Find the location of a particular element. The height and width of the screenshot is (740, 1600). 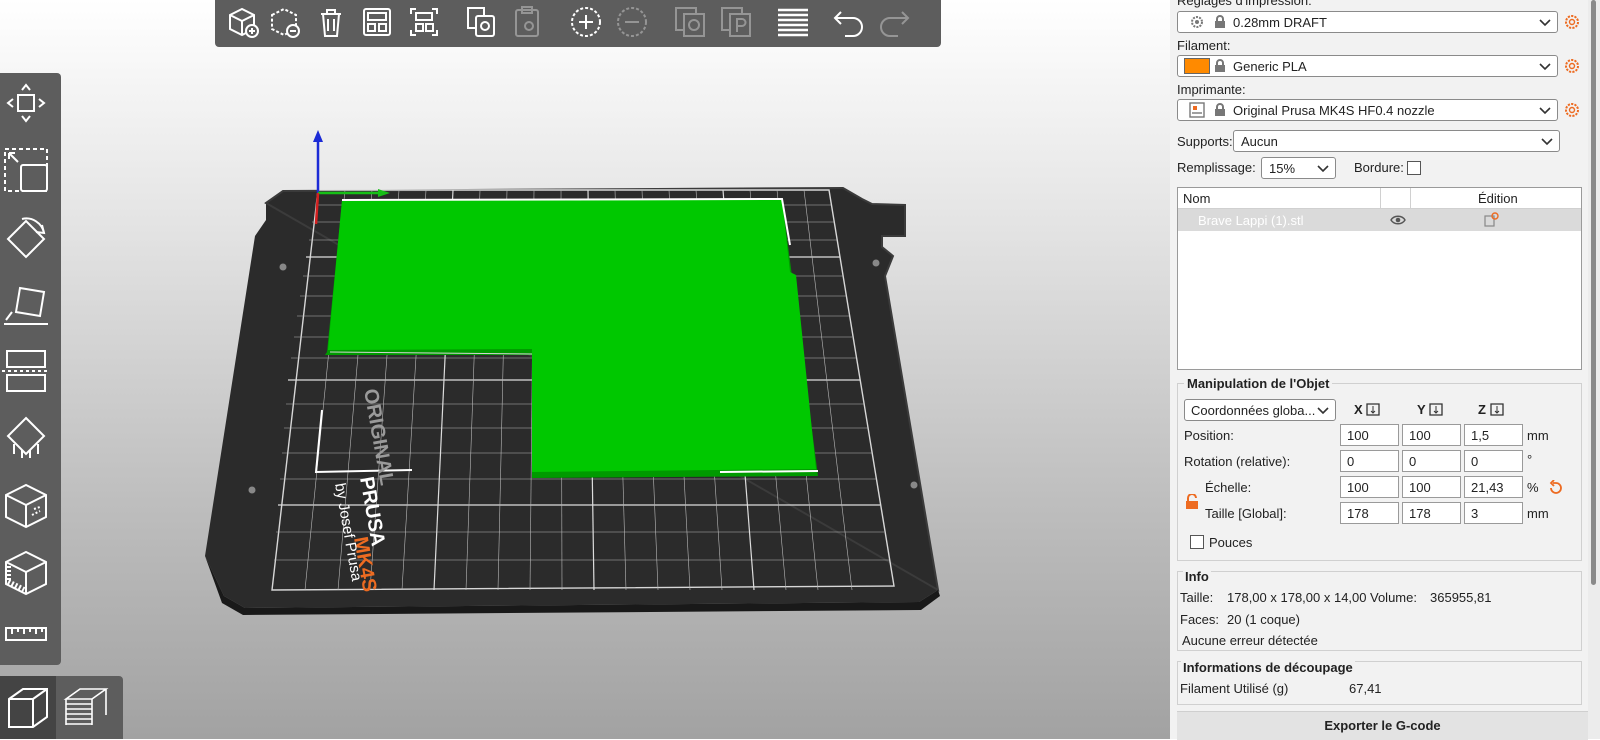

rotation-label: Rotation (relative): is located at coordinates (1237, 461).